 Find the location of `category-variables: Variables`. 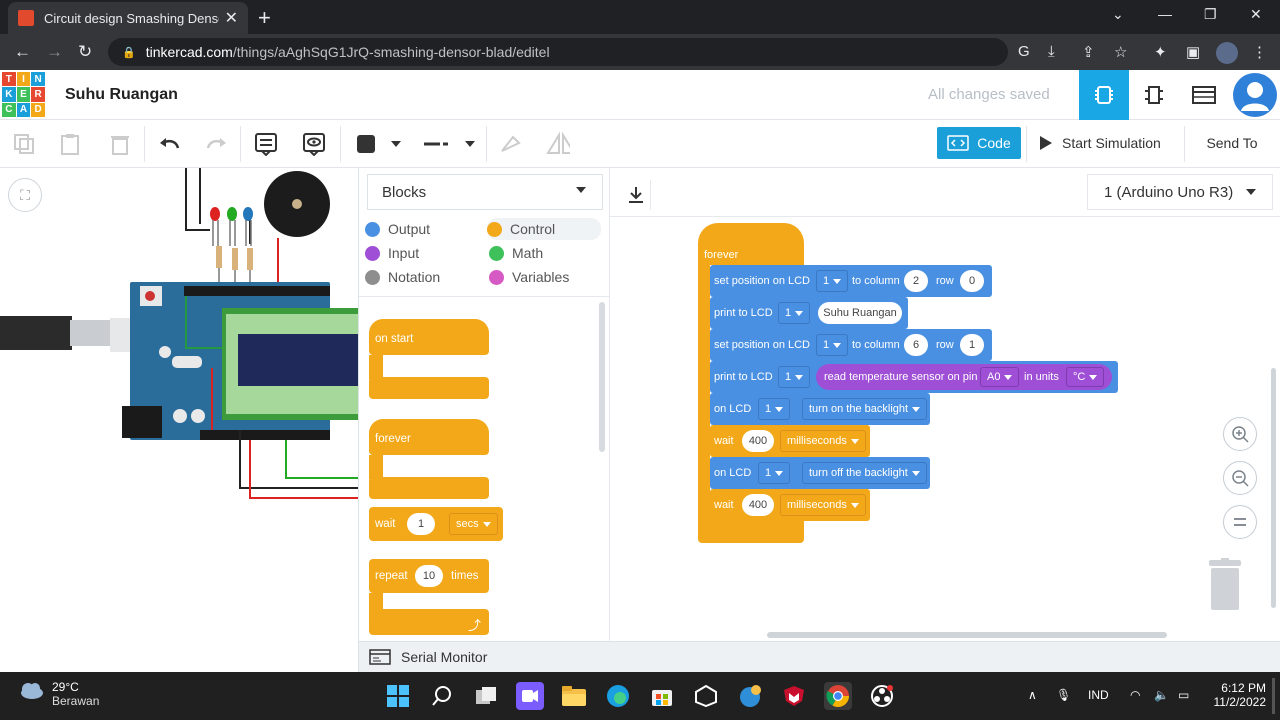

category-variables: Variables is located at coordinates (529, 277).